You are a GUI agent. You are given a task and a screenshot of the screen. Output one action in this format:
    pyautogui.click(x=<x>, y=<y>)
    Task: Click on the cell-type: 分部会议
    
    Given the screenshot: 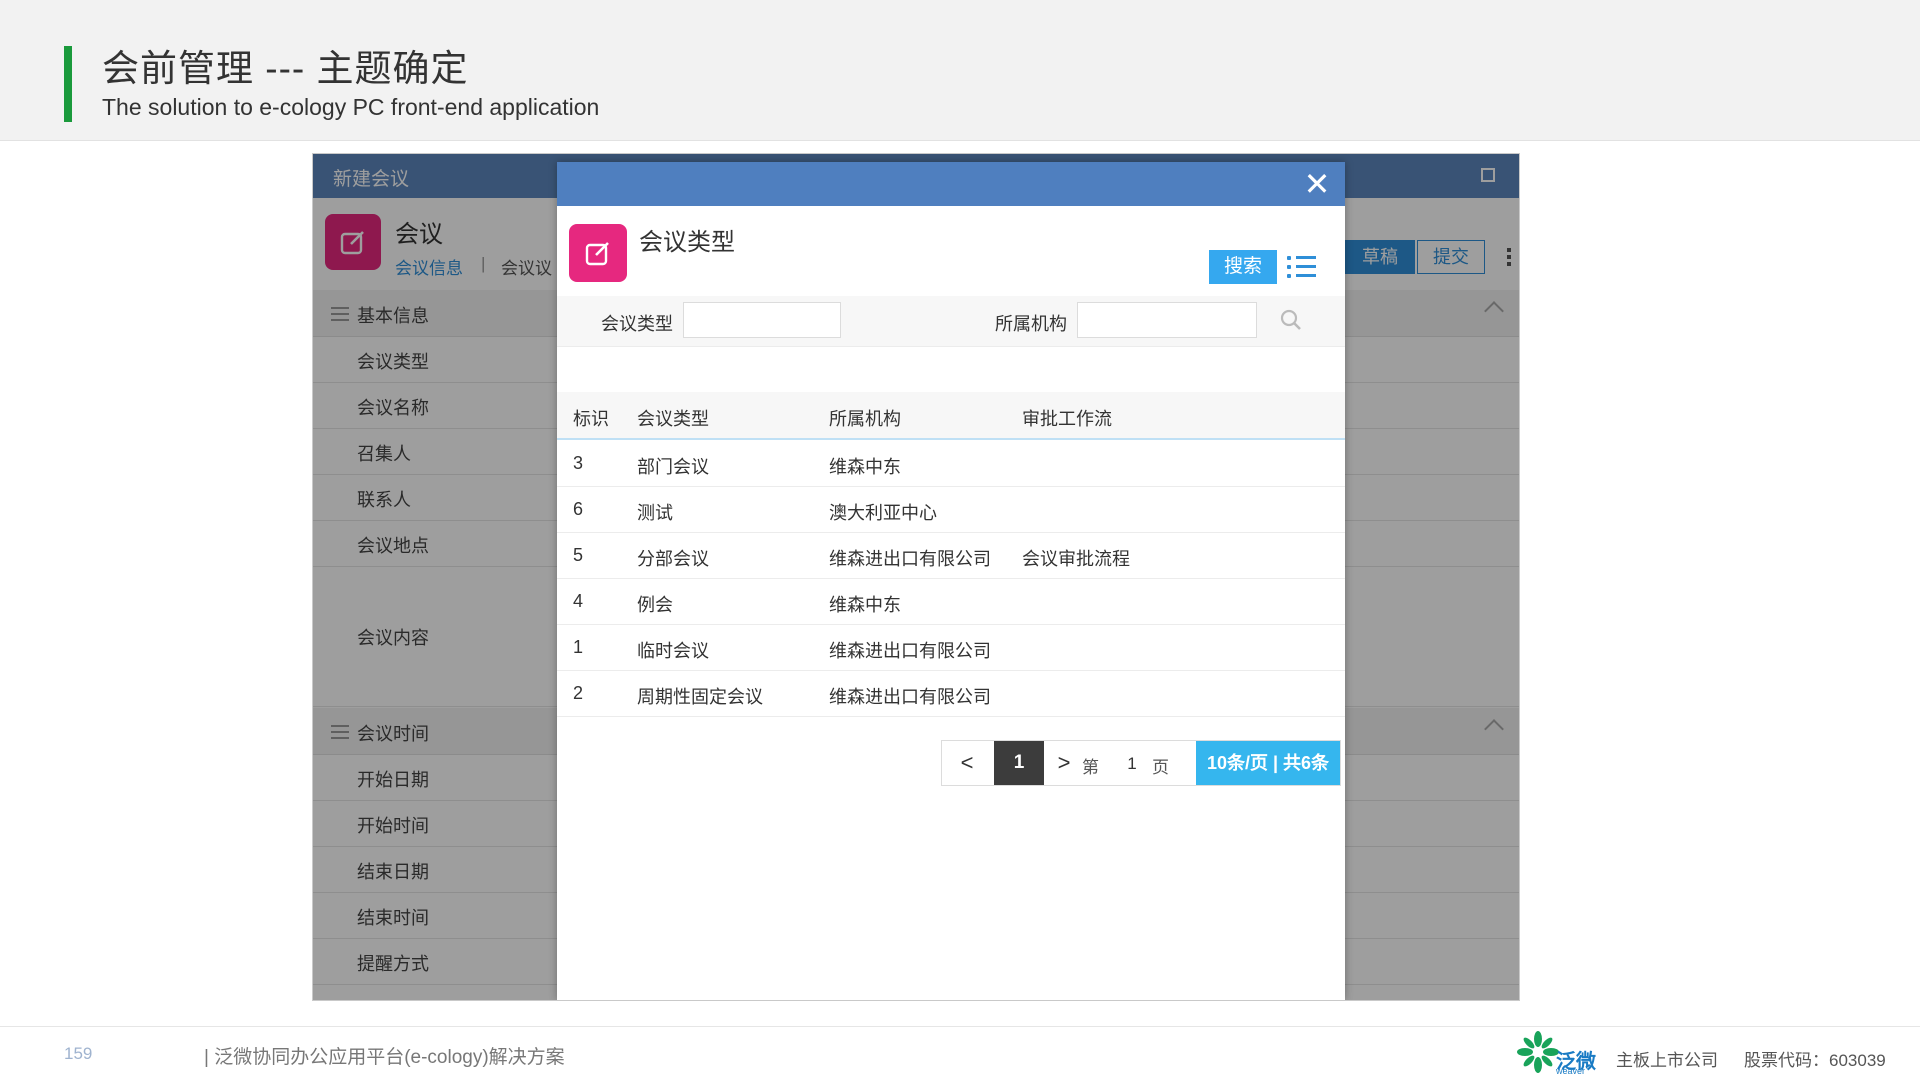 What is the action you would take?
    pyautogui.click(x=673, y=559)
    